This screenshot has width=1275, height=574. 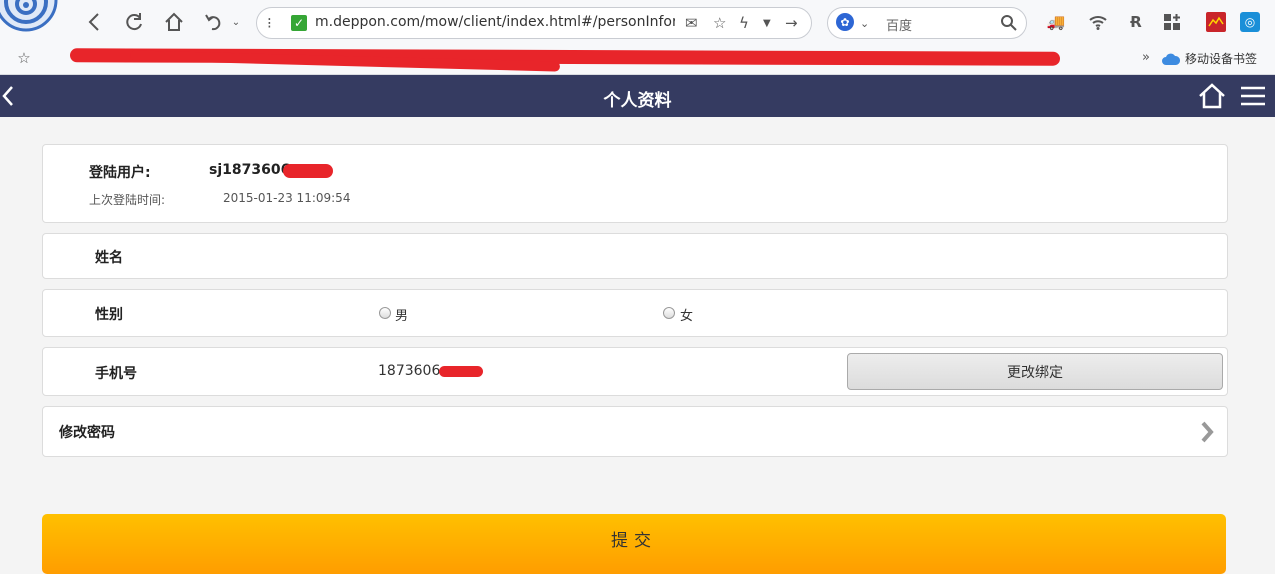 What do you see at coordinates (269, 23) in the screenshot?
I see `connection-icon: ⁝` at bounding box center [269, 23].